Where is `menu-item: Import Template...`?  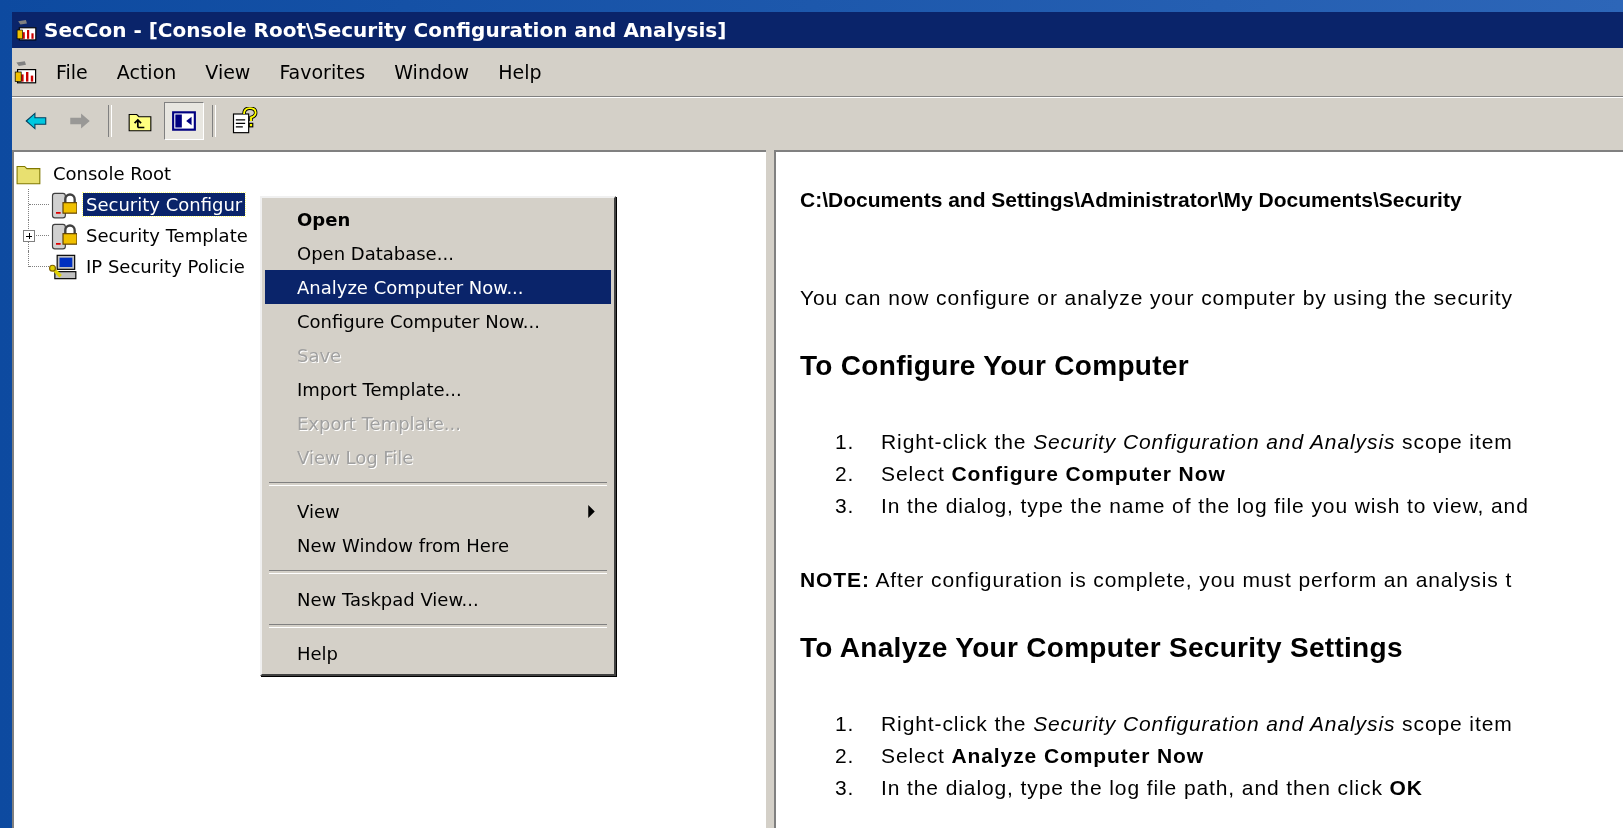 menu-item: Import Template... is located at coordinates (438, 389).